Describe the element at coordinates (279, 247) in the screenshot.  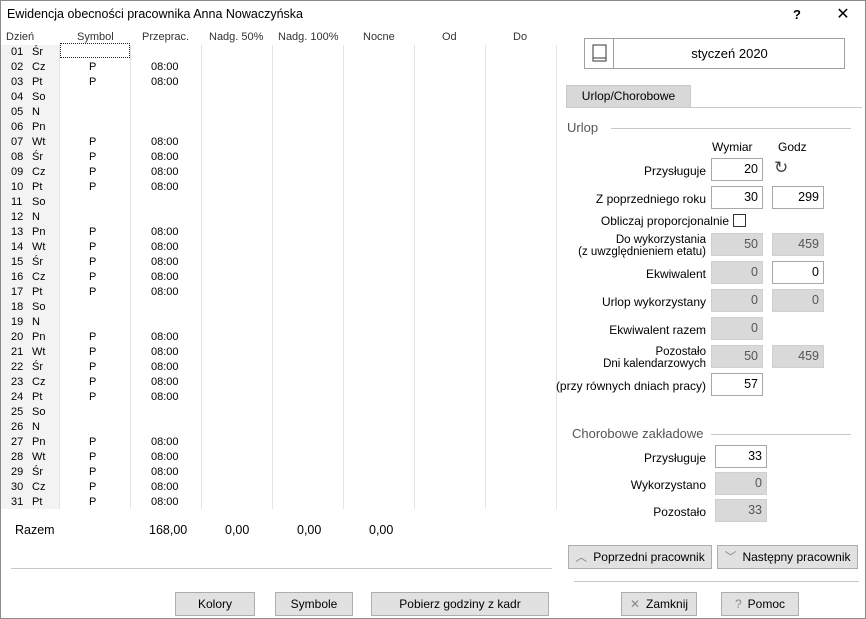
I see `table-row: 14 Wt P 08:00` at that location.